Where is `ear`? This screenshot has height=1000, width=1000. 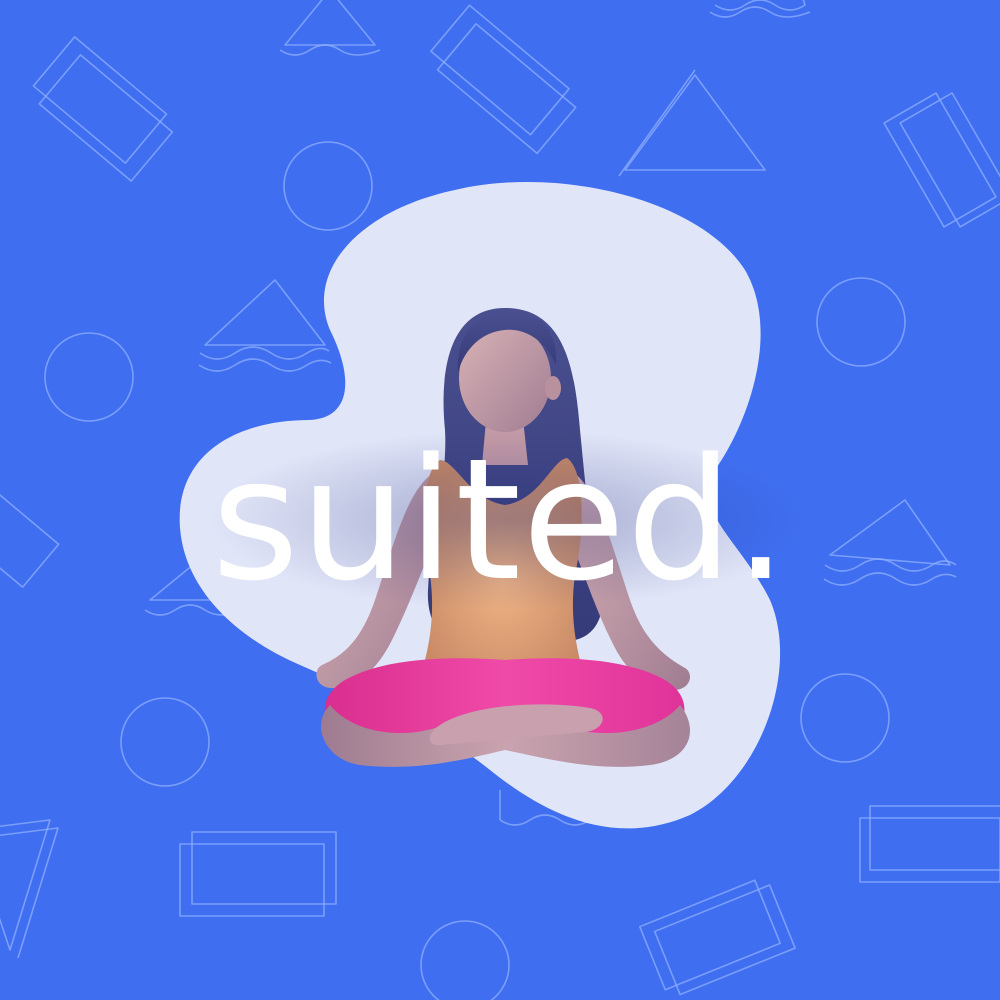
ear is located at coordinates (553, 388).